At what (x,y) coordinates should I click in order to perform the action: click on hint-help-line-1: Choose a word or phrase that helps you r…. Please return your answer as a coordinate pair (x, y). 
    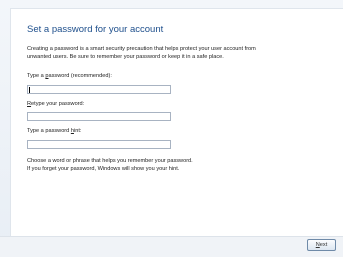
    Looking at the image, I should click on (110, 161).